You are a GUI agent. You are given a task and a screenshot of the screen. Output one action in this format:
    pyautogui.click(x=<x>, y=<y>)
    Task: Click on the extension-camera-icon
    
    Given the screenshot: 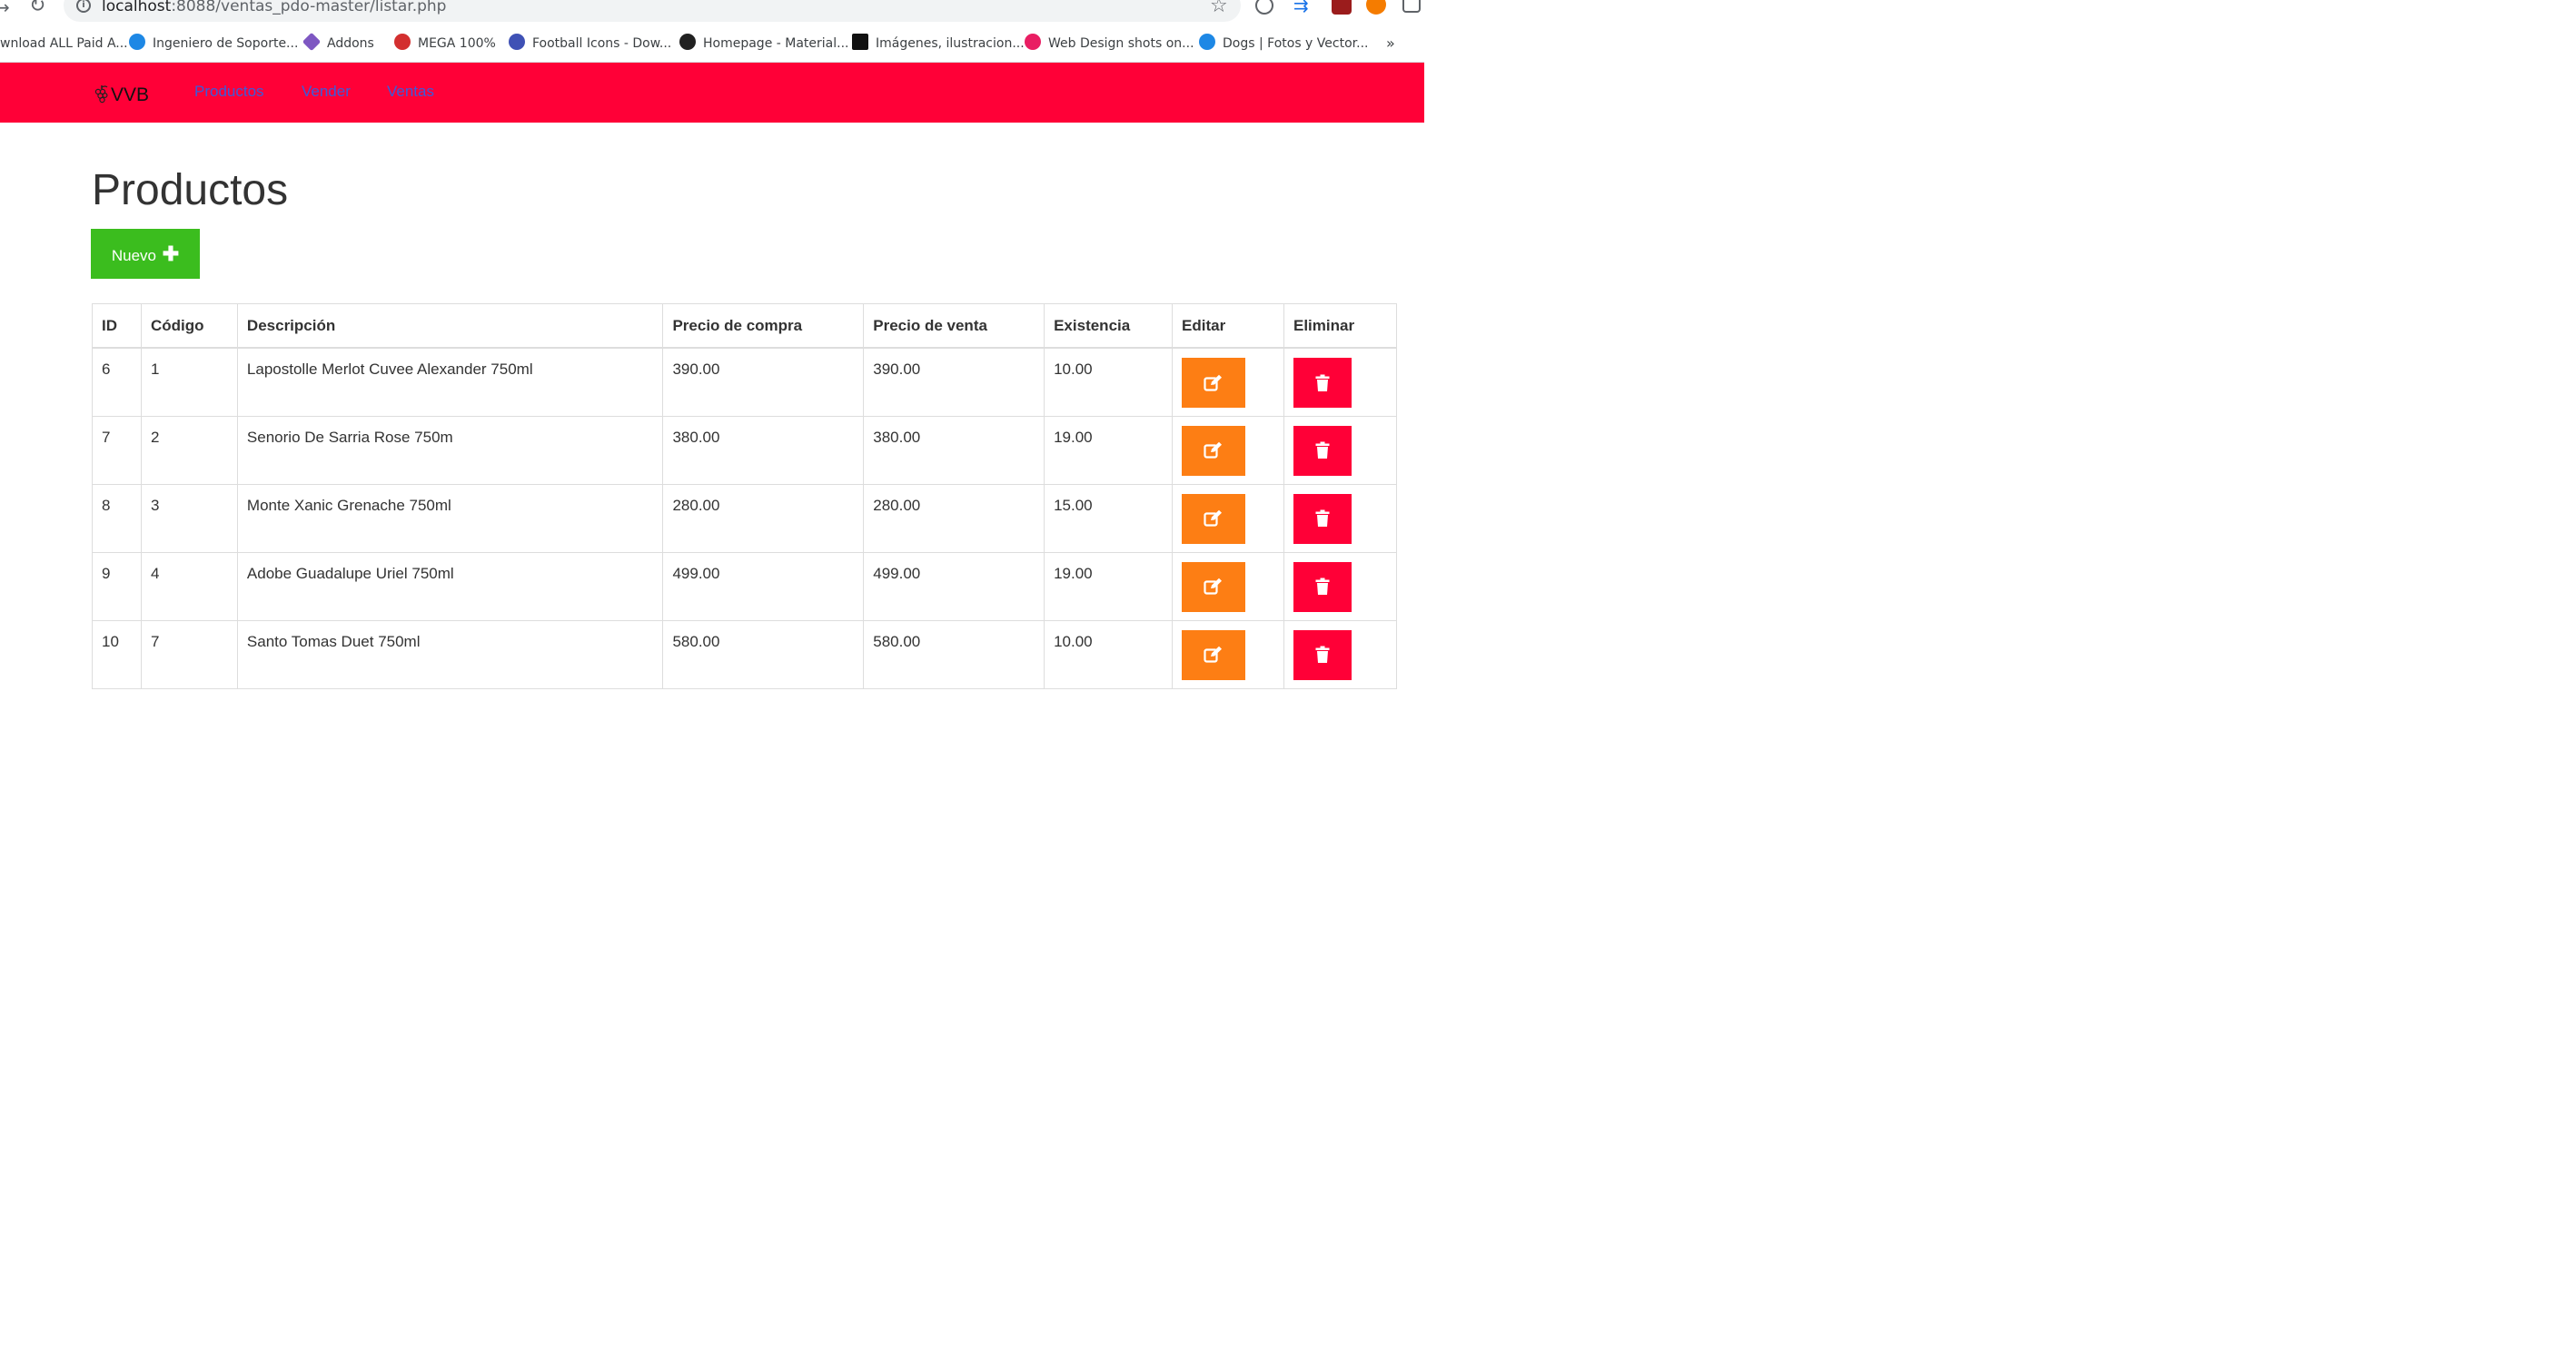 What is the action you would take?
    pyautogui.click(x=1411, y=6)
    